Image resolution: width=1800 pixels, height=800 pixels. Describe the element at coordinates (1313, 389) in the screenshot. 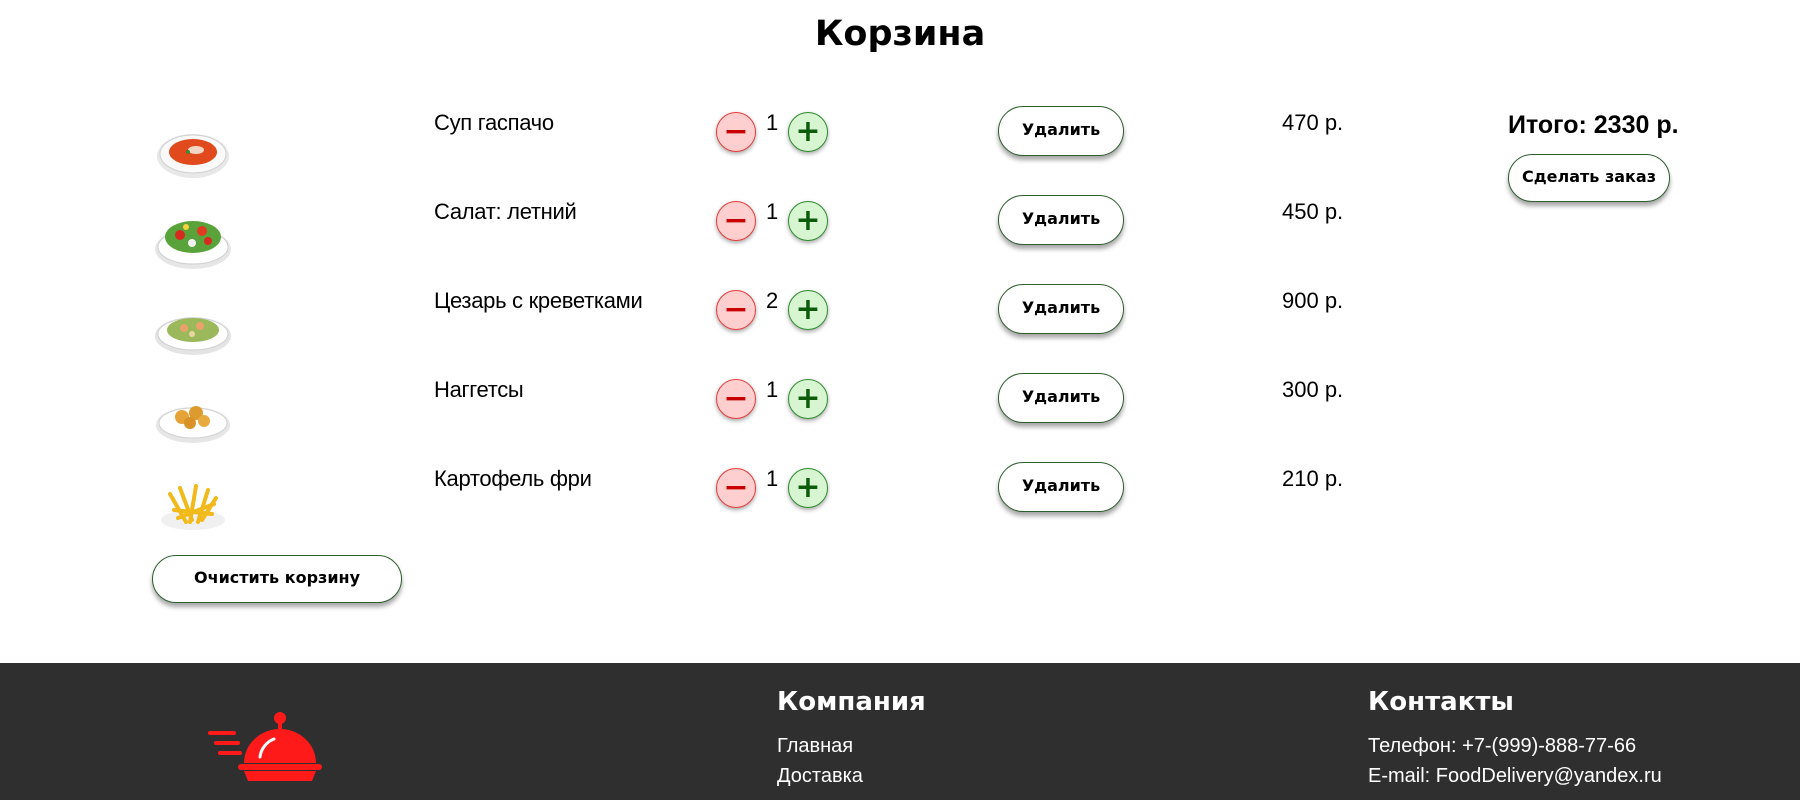

I see `item-price: 300 р.` at that location.